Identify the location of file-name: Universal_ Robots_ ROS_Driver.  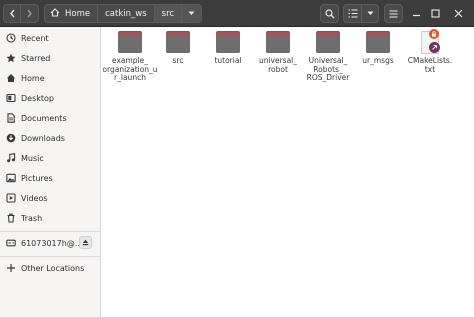
(328, 69).